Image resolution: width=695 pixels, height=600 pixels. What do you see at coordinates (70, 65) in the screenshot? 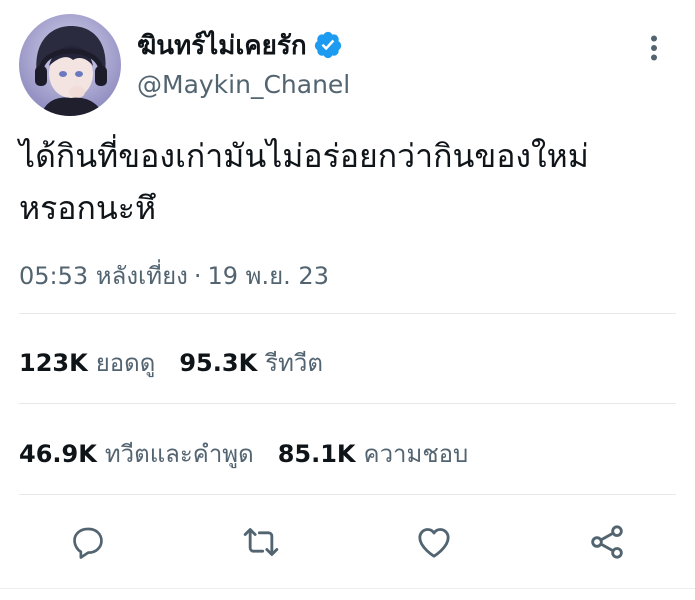
I see `avatar` at bounding box center [70, 65].